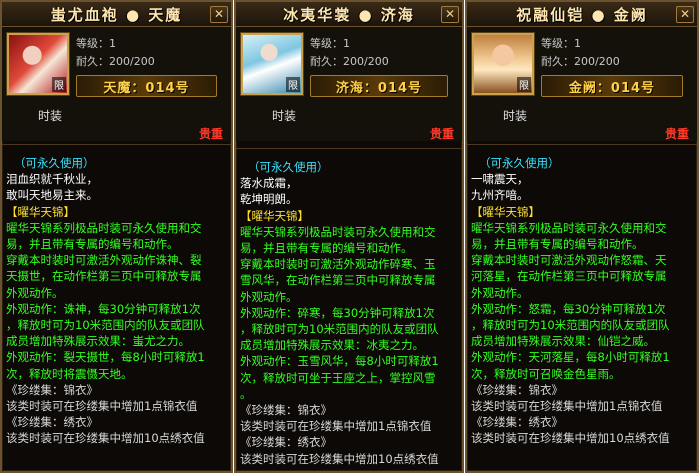 This screenshot has width=699, height=473. Describe the element at coordinates (546, 373) in the screenshot. I see `description-line: 次，释放时可召唤金色星雨。` at that location.